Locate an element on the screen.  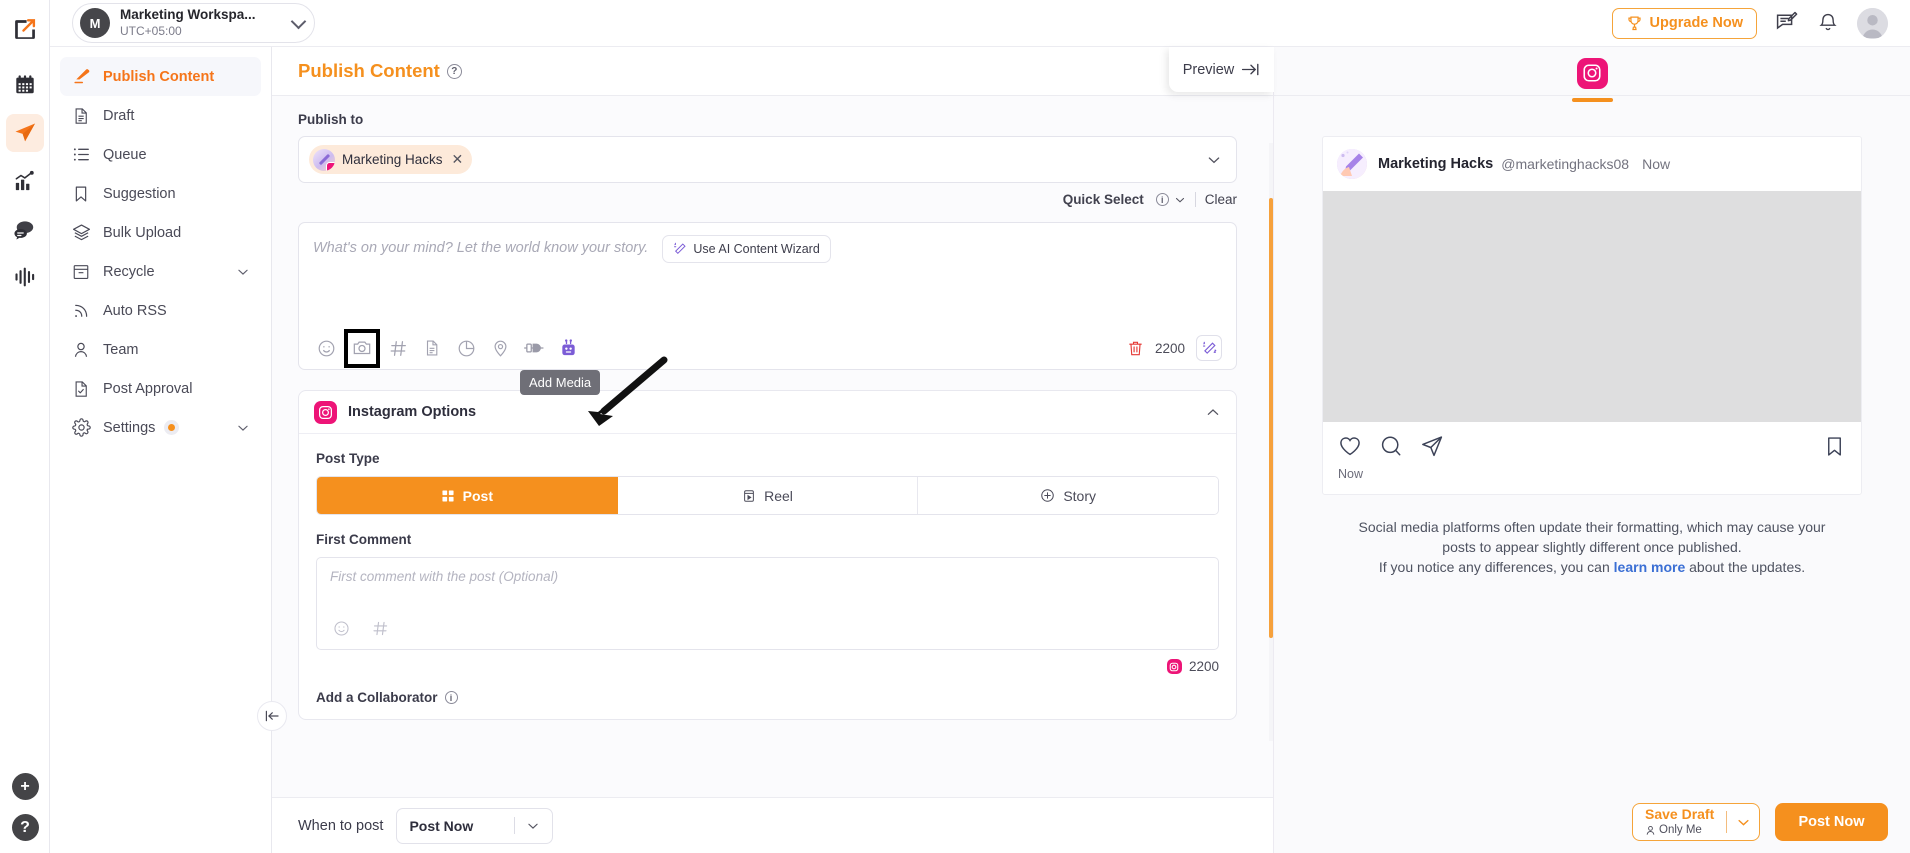
scrollbar-thumb is located at coordinates (1271, 418).